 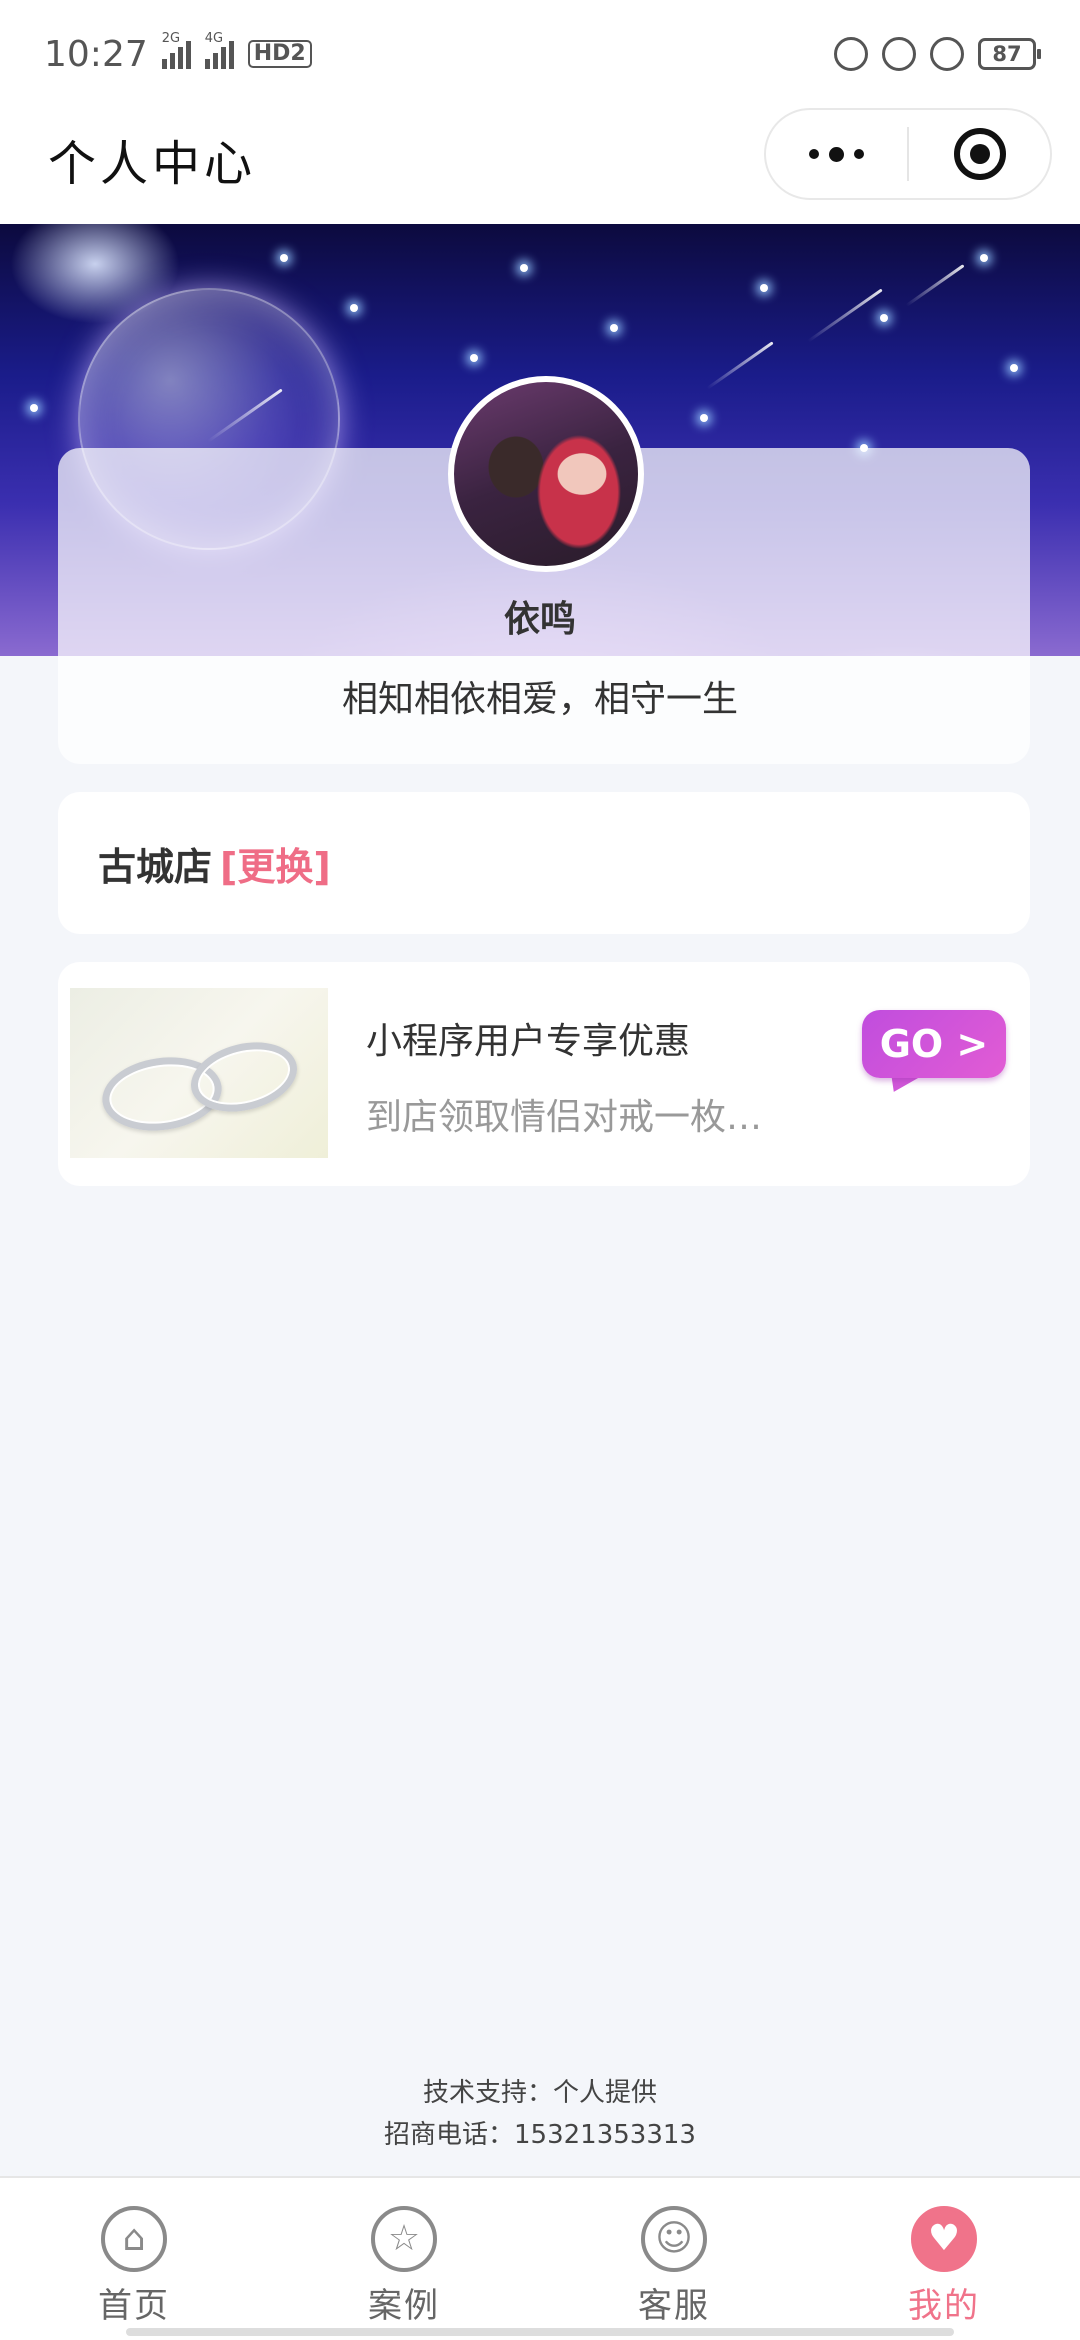 I want to click on close-mini-program-button, so click(x=979, y=154).